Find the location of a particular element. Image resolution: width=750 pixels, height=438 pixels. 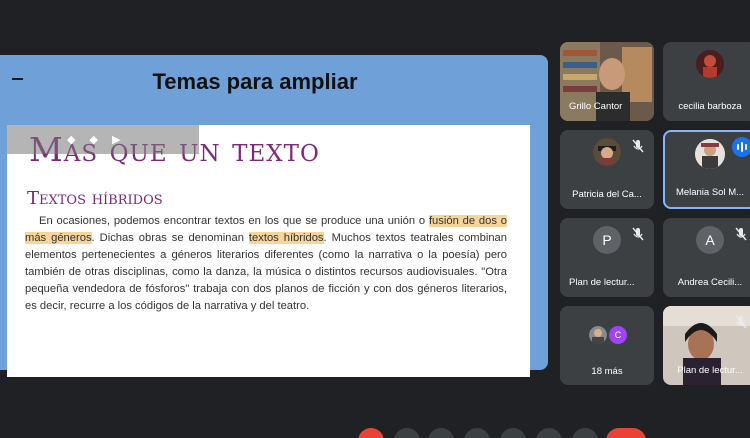

document-subheading: Textos híbridos is located at coordinates (95, 198).